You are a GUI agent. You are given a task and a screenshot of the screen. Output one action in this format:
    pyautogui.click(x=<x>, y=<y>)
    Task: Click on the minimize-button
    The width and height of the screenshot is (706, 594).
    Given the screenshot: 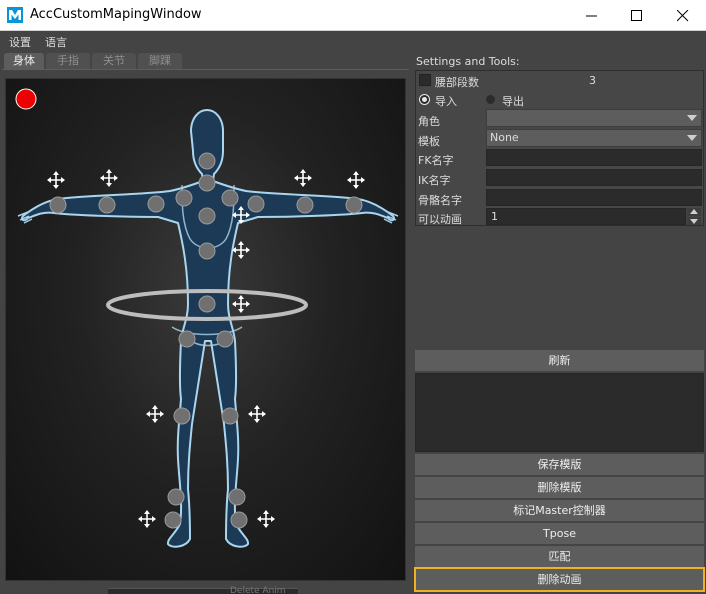 What is the action you would take?
    pyautogui.click(x=592, y=15)
    